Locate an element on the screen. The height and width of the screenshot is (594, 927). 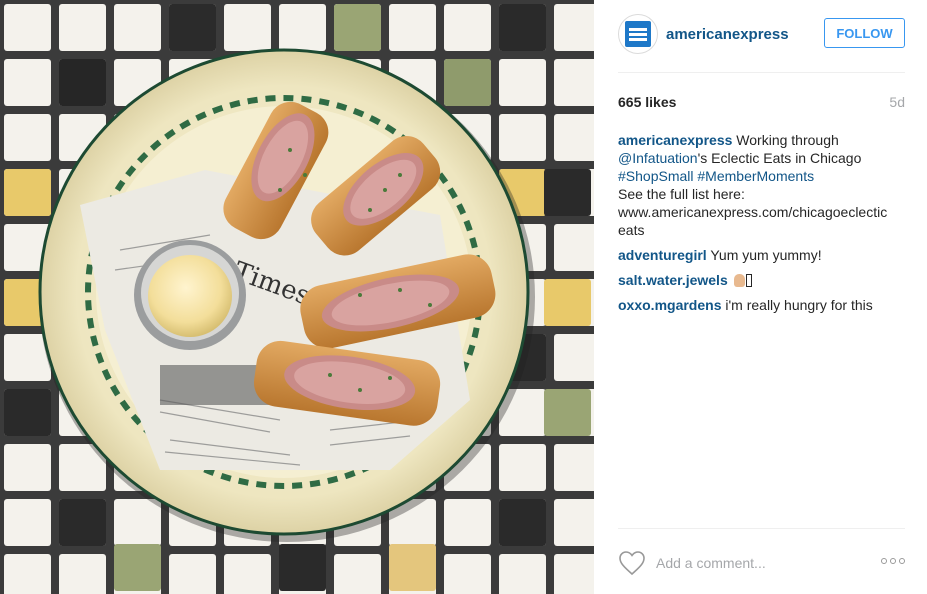
ok-hand-emoji-icon is located at coordinates (739, 280).